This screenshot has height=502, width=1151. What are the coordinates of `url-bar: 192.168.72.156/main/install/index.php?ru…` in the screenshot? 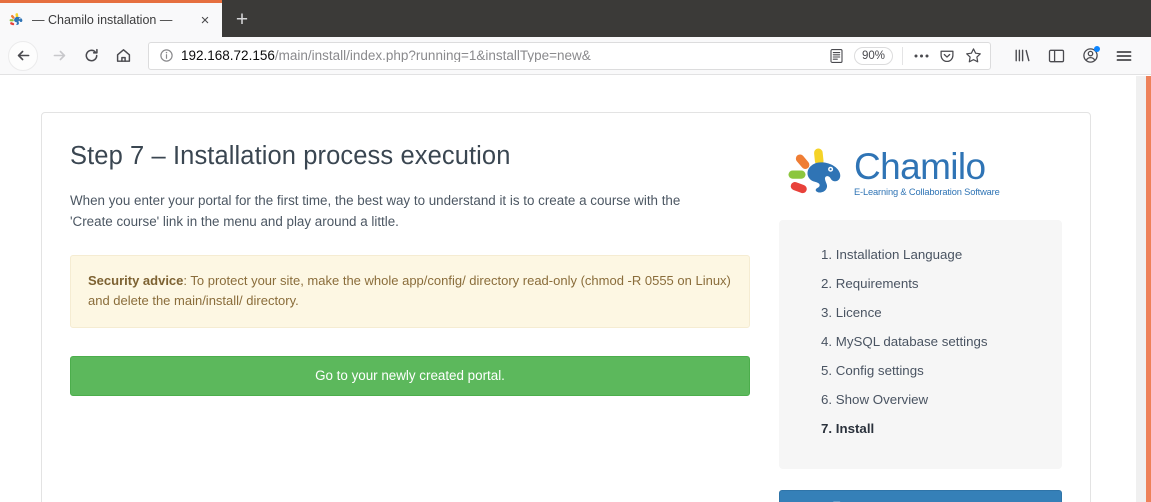 It's located at (569, 55).